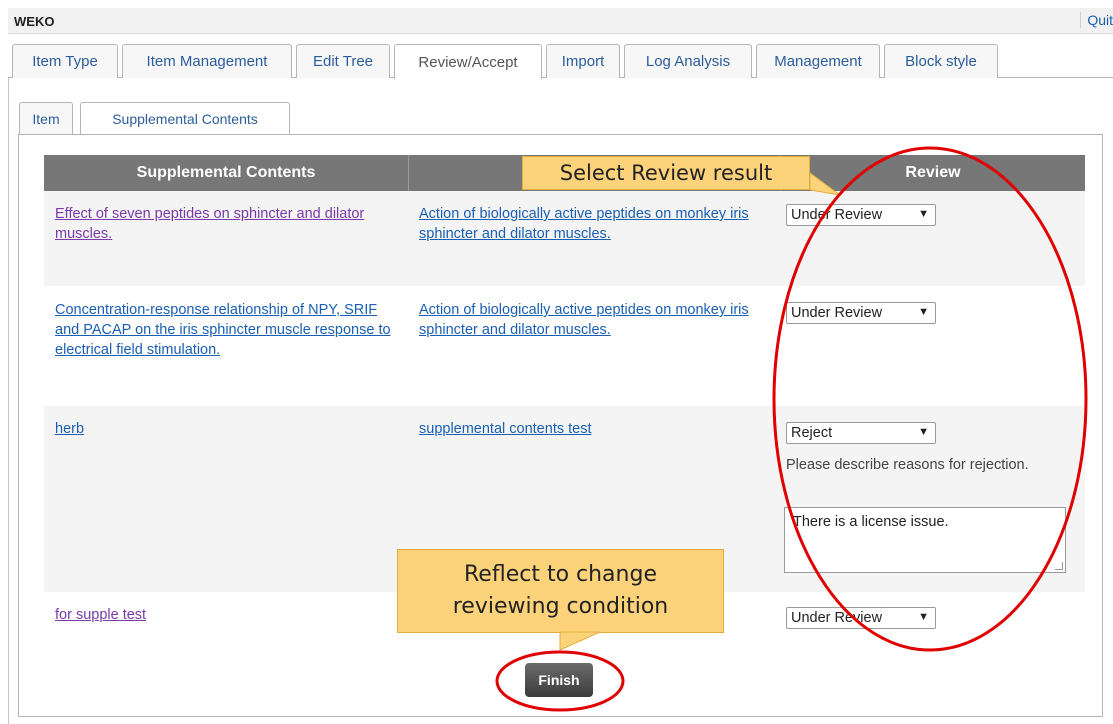 The width and height of the screenshot is (1113, 724). Describe the element at coordinates (100, 615) in the screenshot. I see `content-link: for supple test` at that location.